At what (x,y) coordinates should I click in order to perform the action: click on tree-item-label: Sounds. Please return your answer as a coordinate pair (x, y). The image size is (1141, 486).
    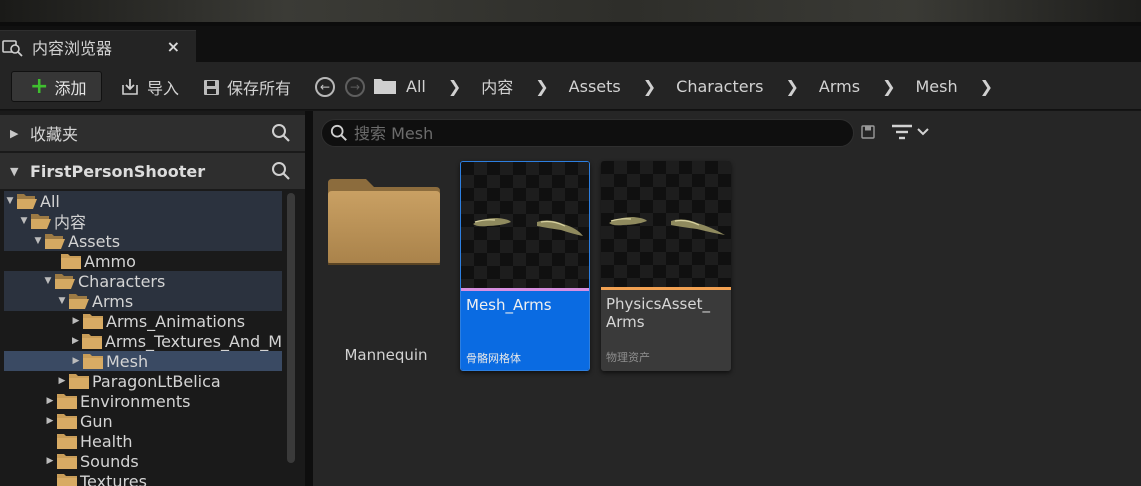
    Looking at the image, I should click on (109, 461).